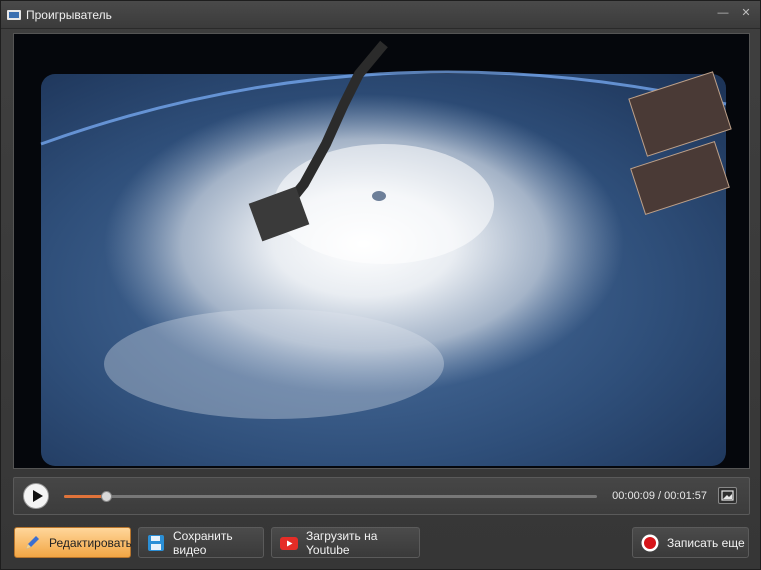 The height and width of the screenshot is (570, 761). Describe the element at coordinates (330, 496) in the screenshot. I see `progress-track` at that location.